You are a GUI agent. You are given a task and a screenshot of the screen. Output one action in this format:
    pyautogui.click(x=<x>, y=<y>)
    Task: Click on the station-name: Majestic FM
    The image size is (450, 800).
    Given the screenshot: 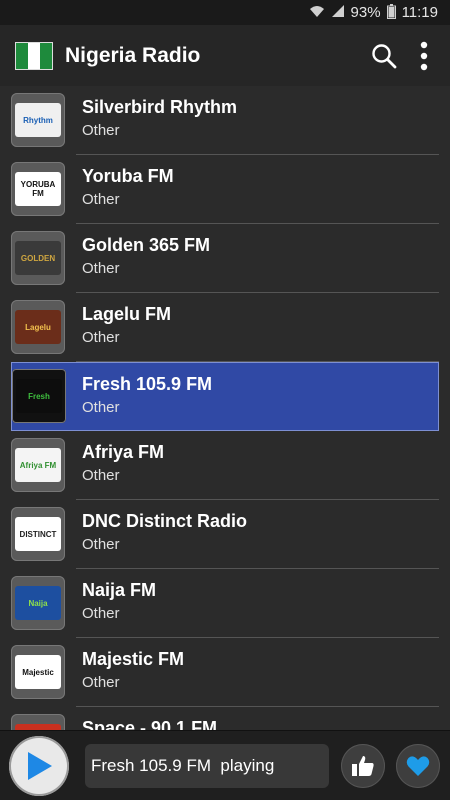 What is the action you would take?
    pyautogui.click(x=133, y=659)
    